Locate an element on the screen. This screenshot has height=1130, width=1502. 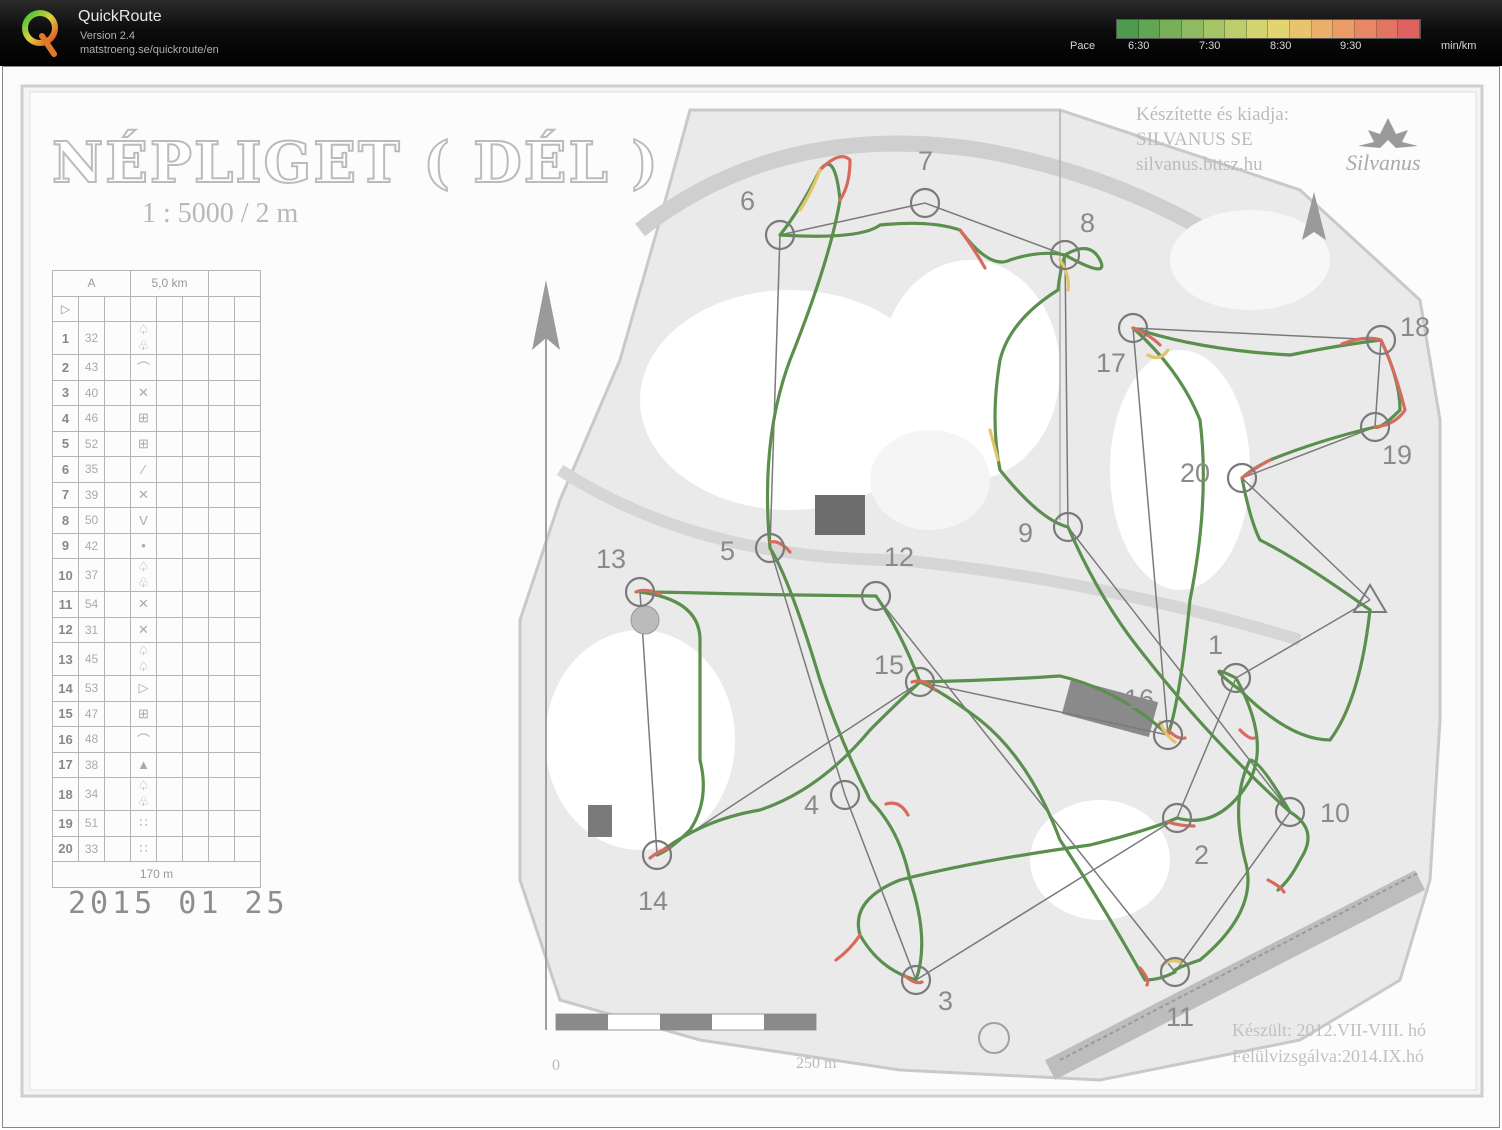
description-sym: ▷ is located at coordinates (143, 688).